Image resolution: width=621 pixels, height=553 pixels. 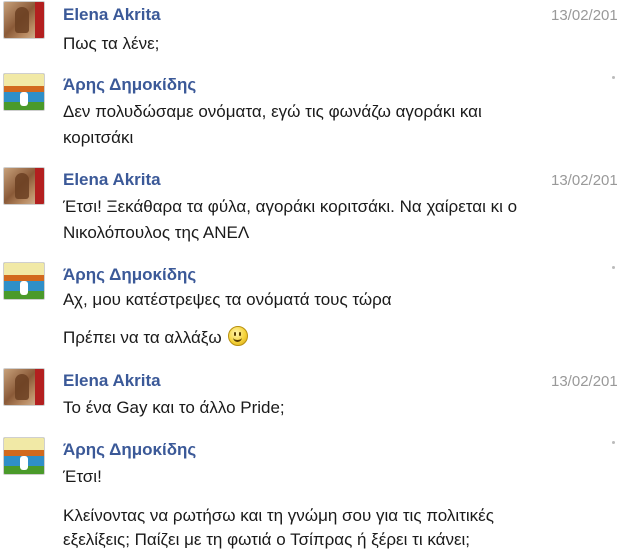 I want to click on message-text: Έτσι!, so click(x=82, y=476).